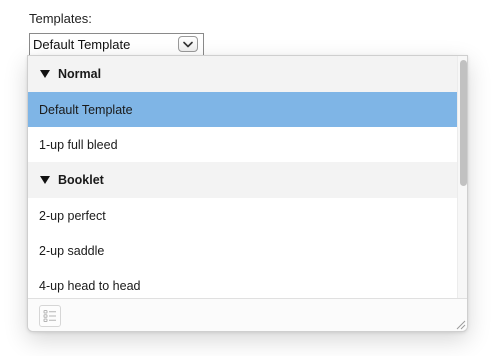  I want to click on list-item-label: Default Template, so click(86, 109).